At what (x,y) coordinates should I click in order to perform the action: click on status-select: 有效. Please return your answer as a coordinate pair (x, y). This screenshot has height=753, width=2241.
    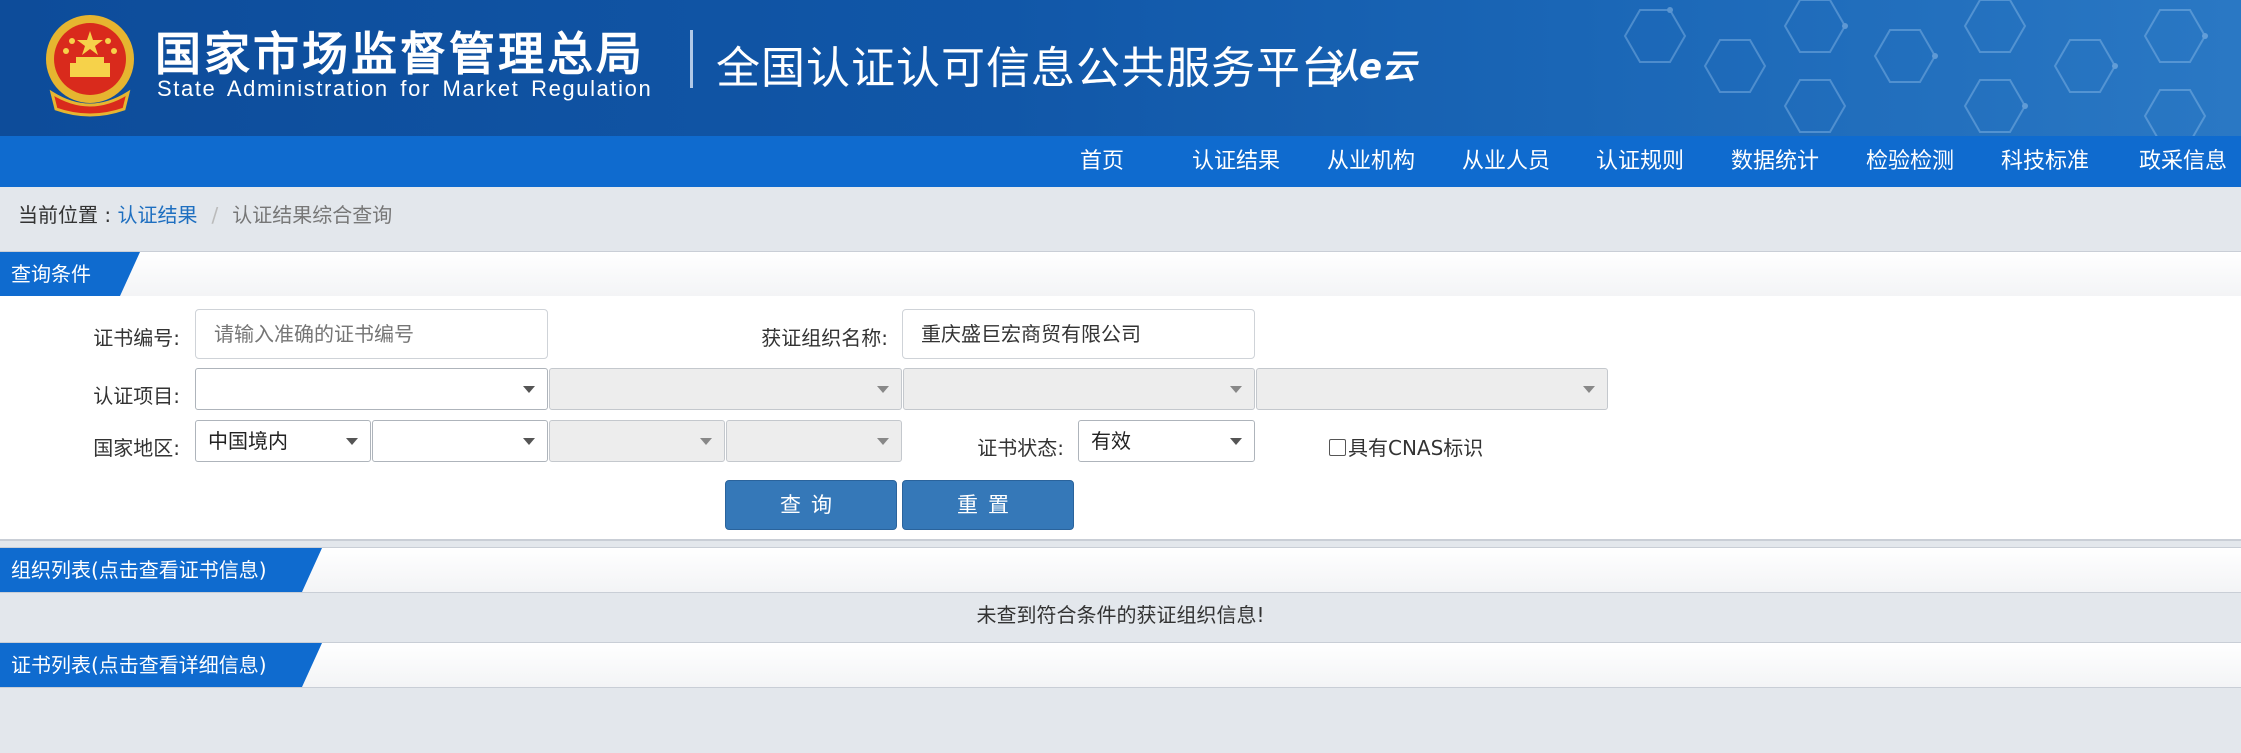
    Looking at the image, I should click on (1166, 441).